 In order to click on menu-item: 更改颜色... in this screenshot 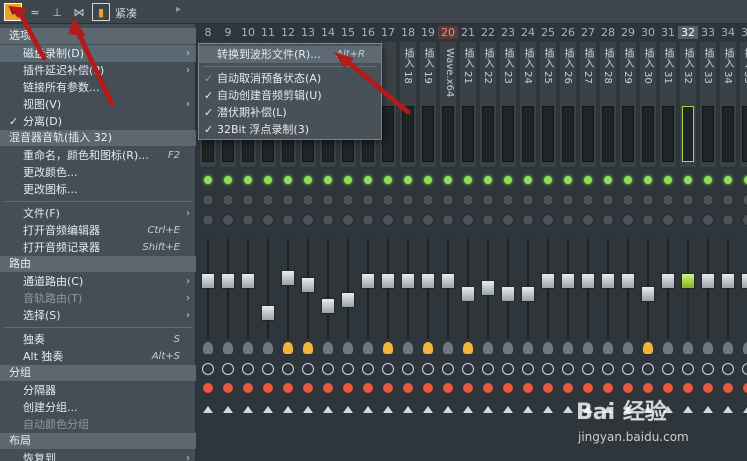, I will do `click(98, 172)`.